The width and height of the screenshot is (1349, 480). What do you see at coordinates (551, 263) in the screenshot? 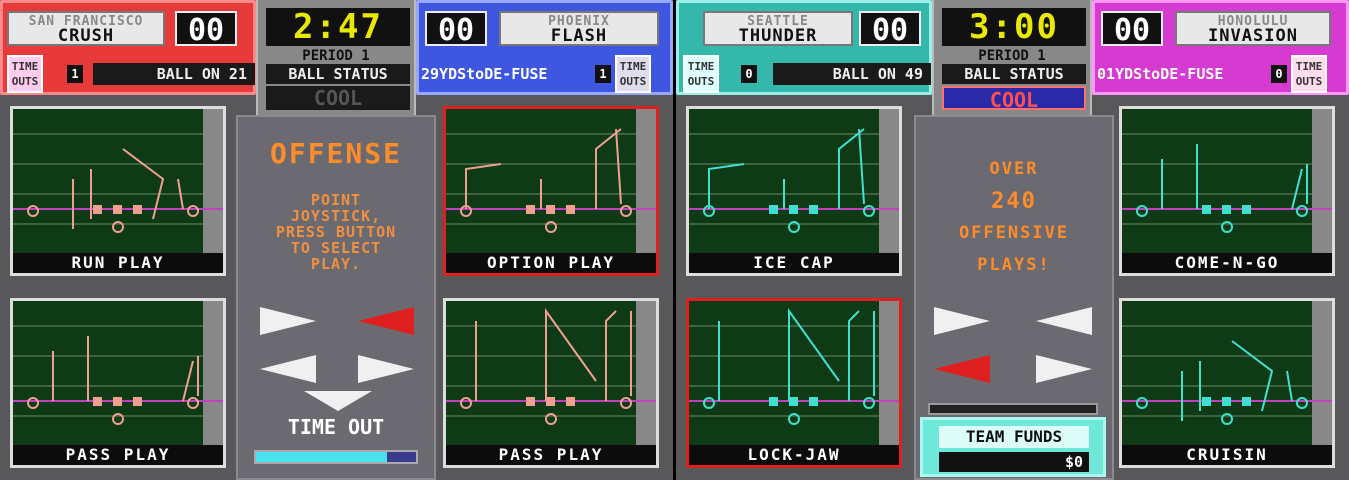
I see `play-label: OPTION PLAY` at bounding box center [551, 263].